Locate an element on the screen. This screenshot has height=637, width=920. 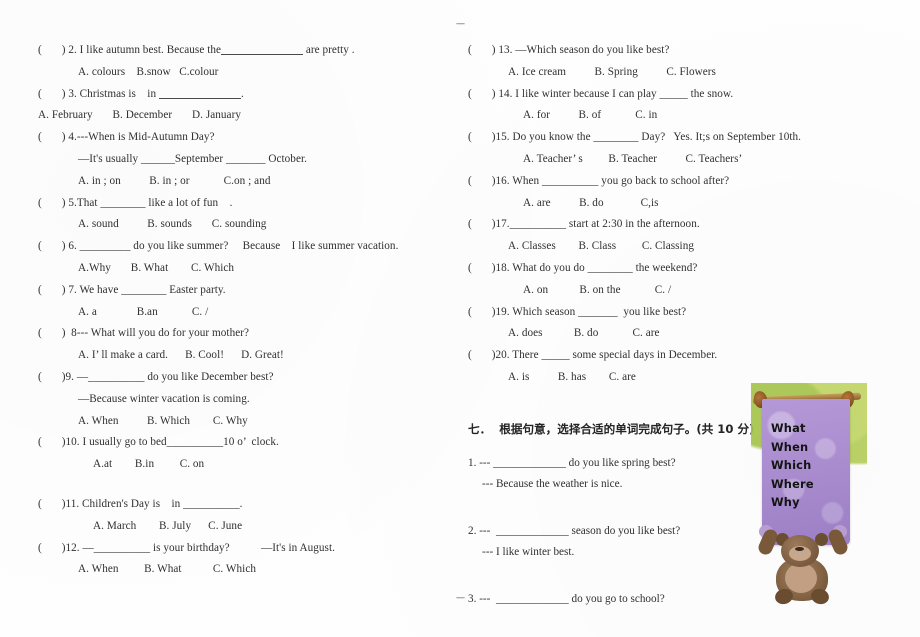
question-19-options: A. does B. do C. are is located at coordinates (584, 333).